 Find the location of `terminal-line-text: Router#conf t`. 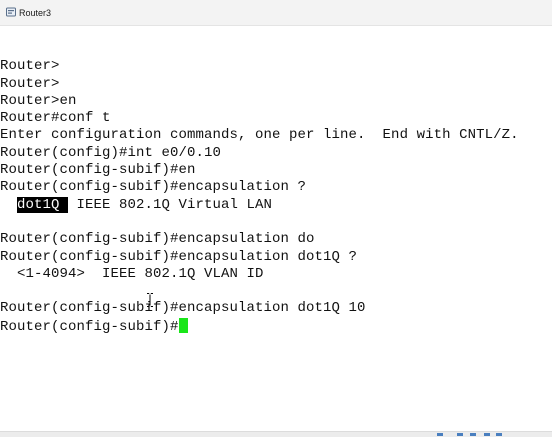

terminal-line-text: Router#conf t is located at coordinates (55, 118).